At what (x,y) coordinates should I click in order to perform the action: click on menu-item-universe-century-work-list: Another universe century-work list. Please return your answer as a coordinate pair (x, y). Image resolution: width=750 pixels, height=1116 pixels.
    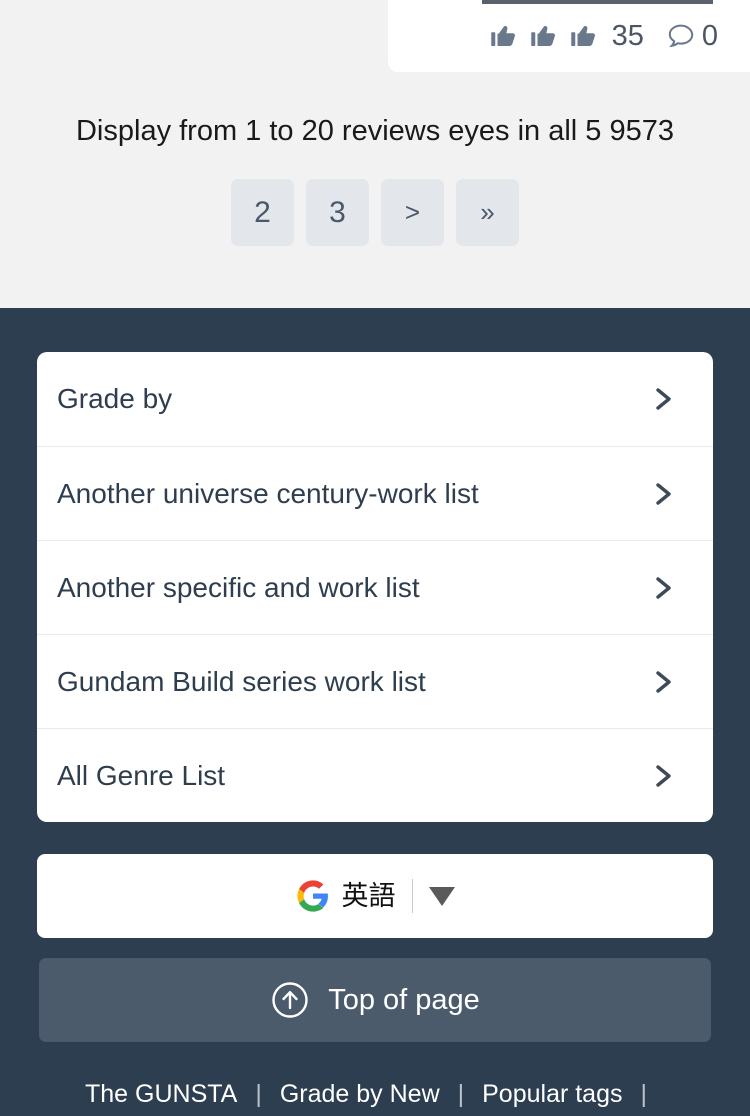
    Looking at the image, I should click on (375, 493).